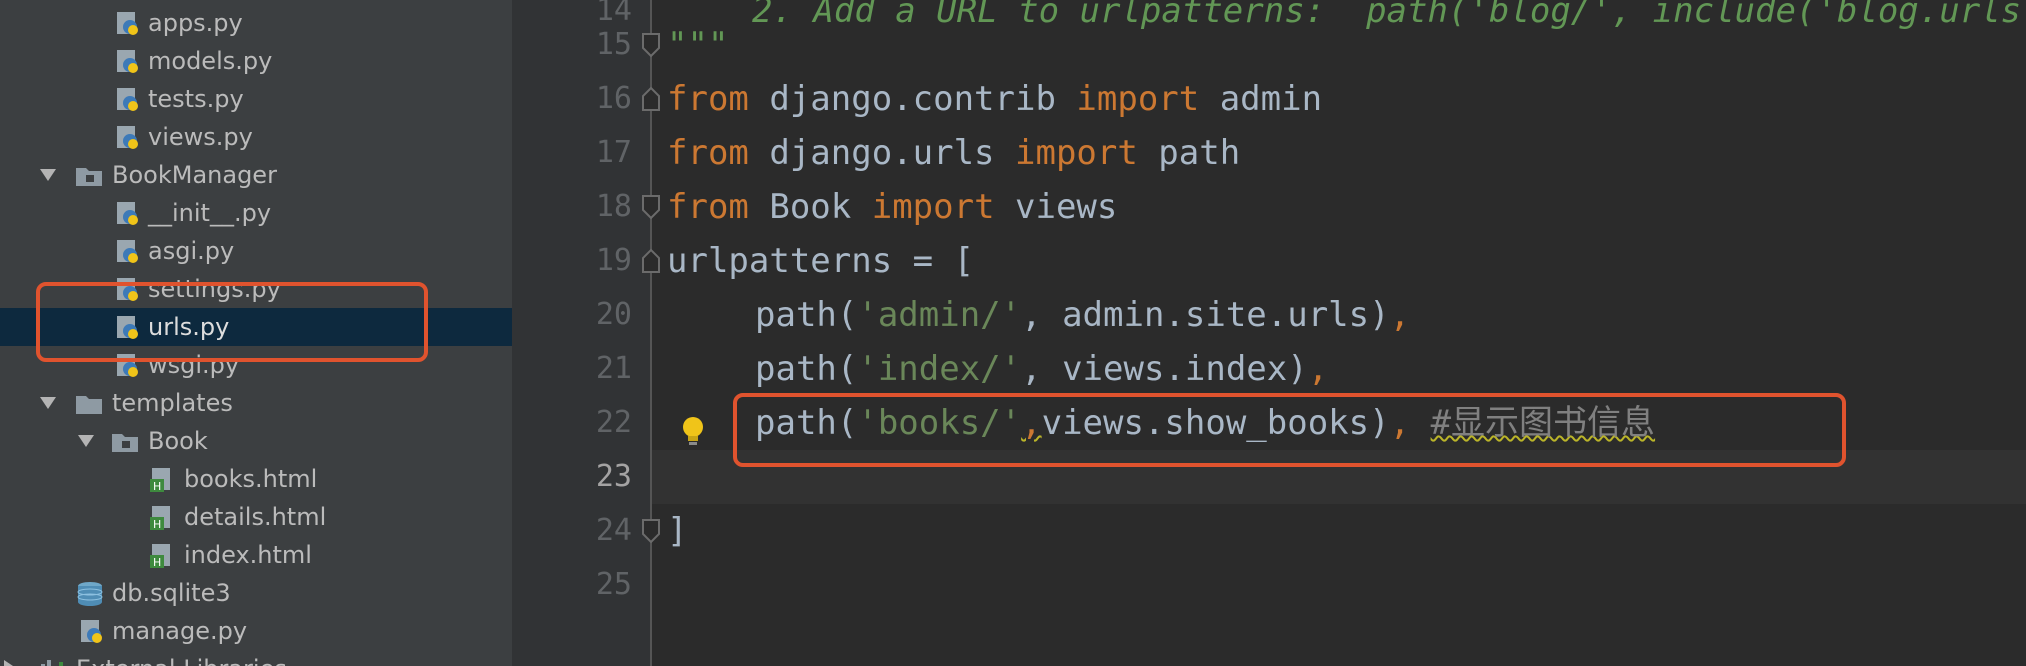 Image resolution: width=2026 pixels, height=666 pixels. Describe the element at coordinates (613, 206) in the screenshot. I see `line-number: 18` at that location.